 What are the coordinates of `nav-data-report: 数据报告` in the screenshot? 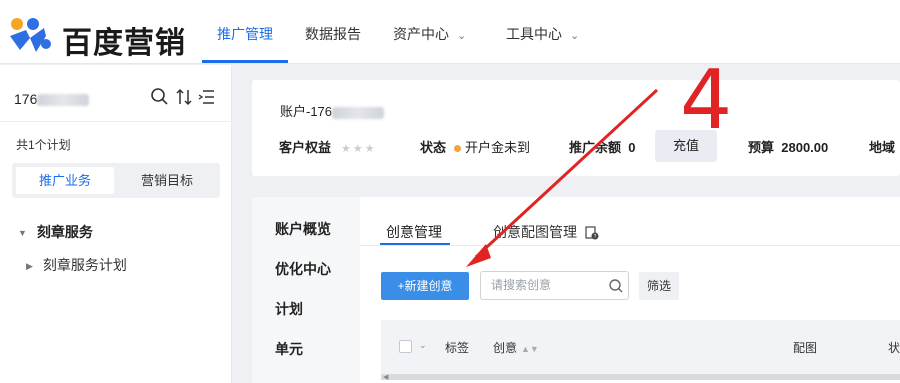 It's located at (333, 34).